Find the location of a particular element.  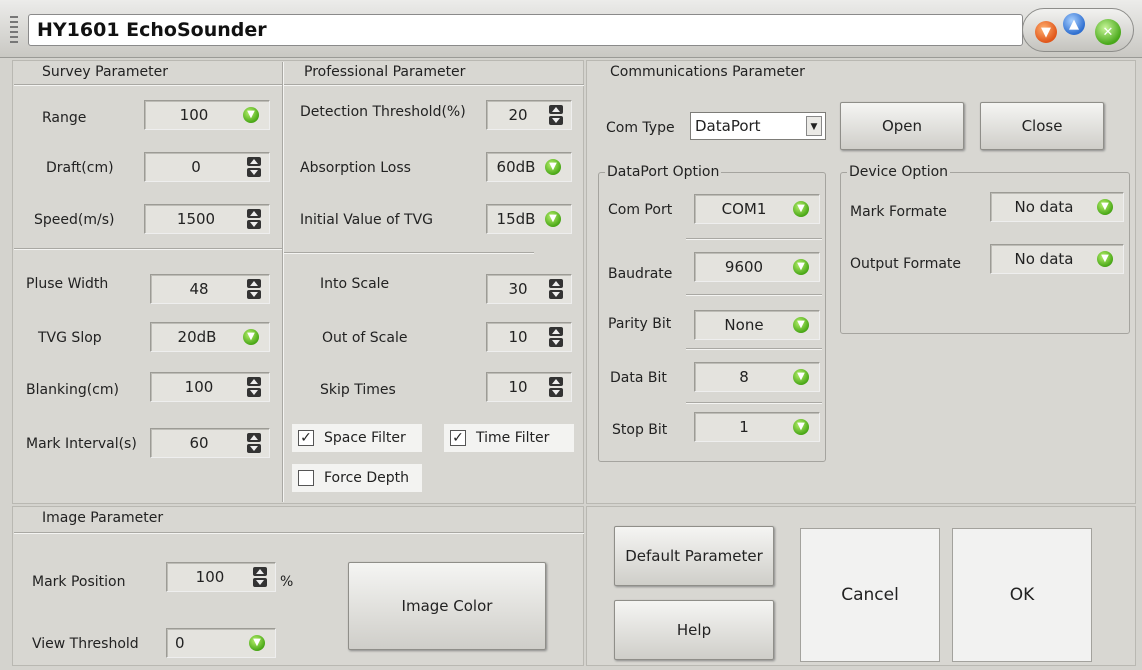

range-field: 100 ▼ is located at coordinates (207, 115).